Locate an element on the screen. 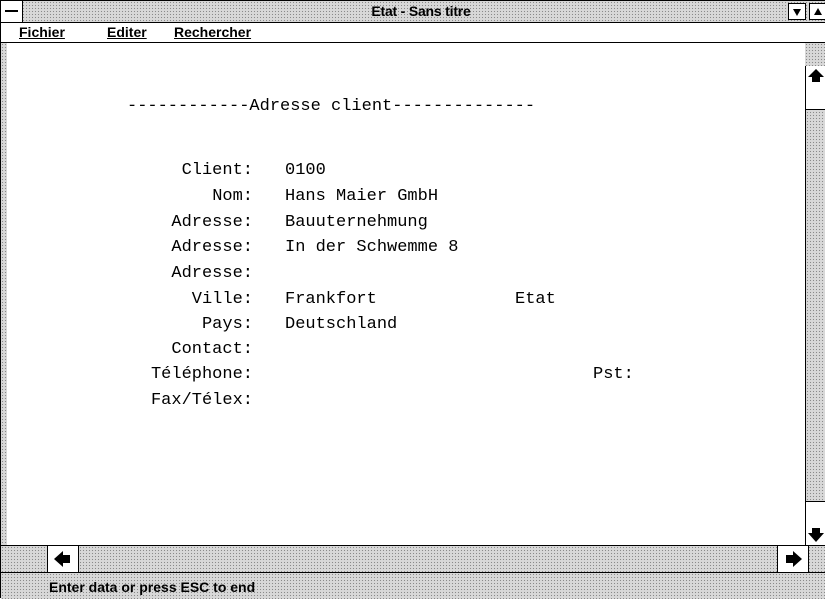  pays-field: Deutschland is located at coordinates (341, 325).